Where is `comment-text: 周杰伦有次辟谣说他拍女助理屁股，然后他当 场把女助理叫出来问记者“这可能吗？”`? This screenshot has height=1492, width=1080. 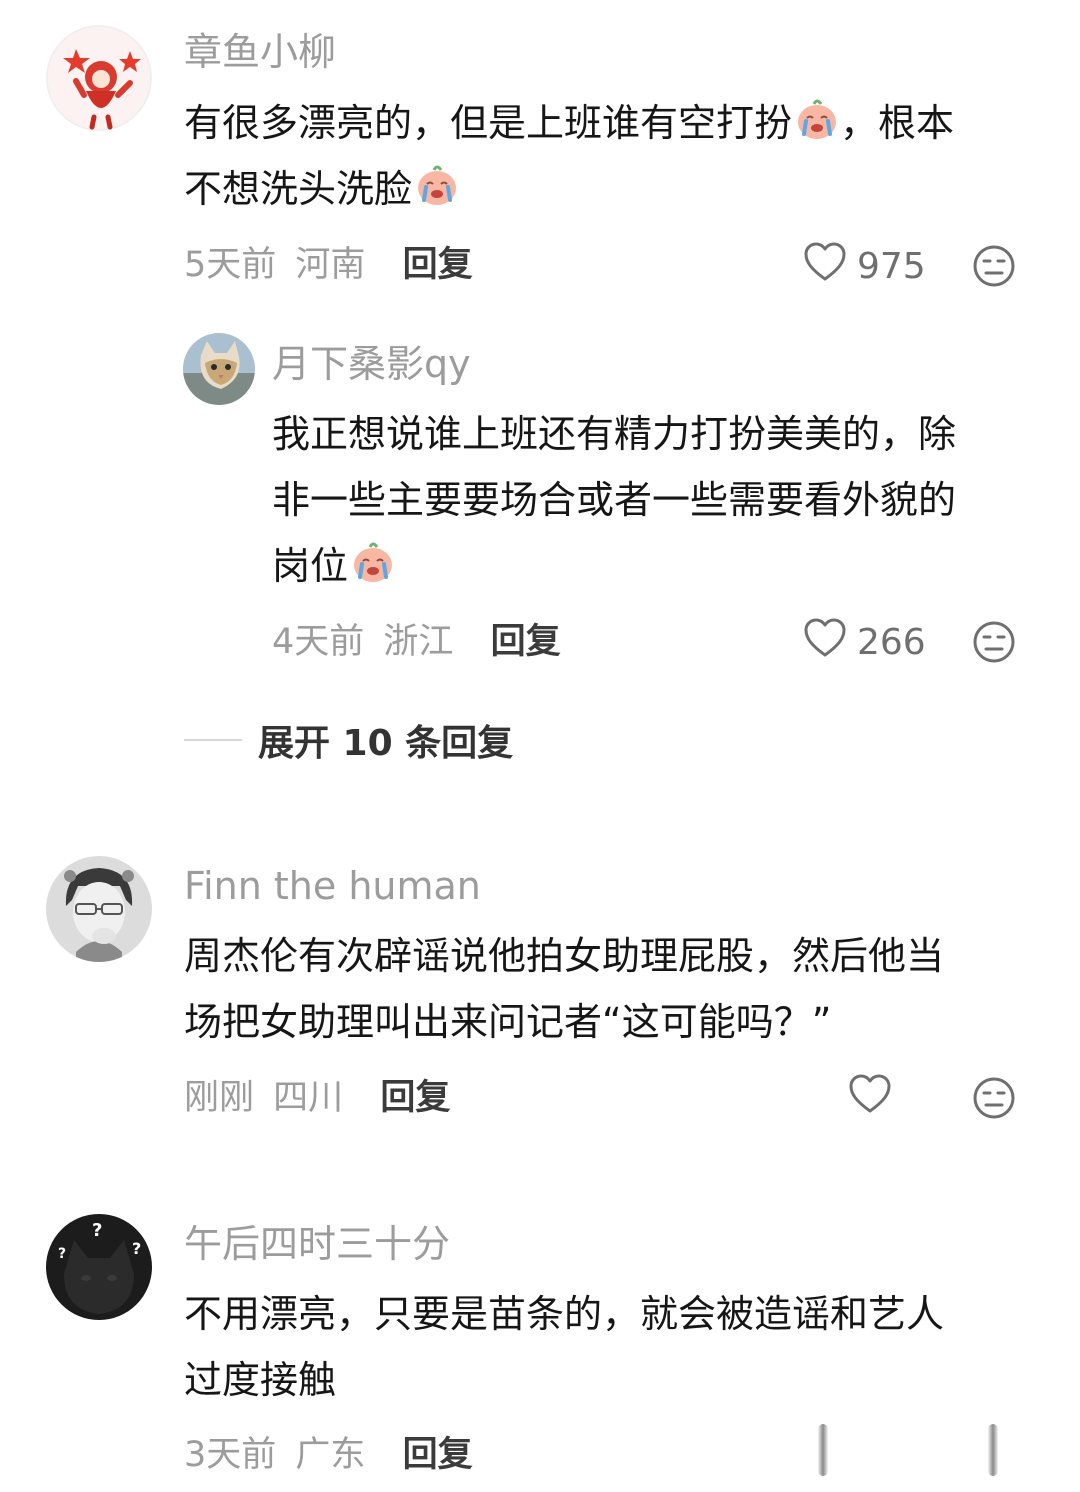
comment-text: 周杰伦有次辟谣说他拍女助理屁股，然后他当 场把女助理叫出来问记者“这可能吗？” is located at coordinates (614, 989).